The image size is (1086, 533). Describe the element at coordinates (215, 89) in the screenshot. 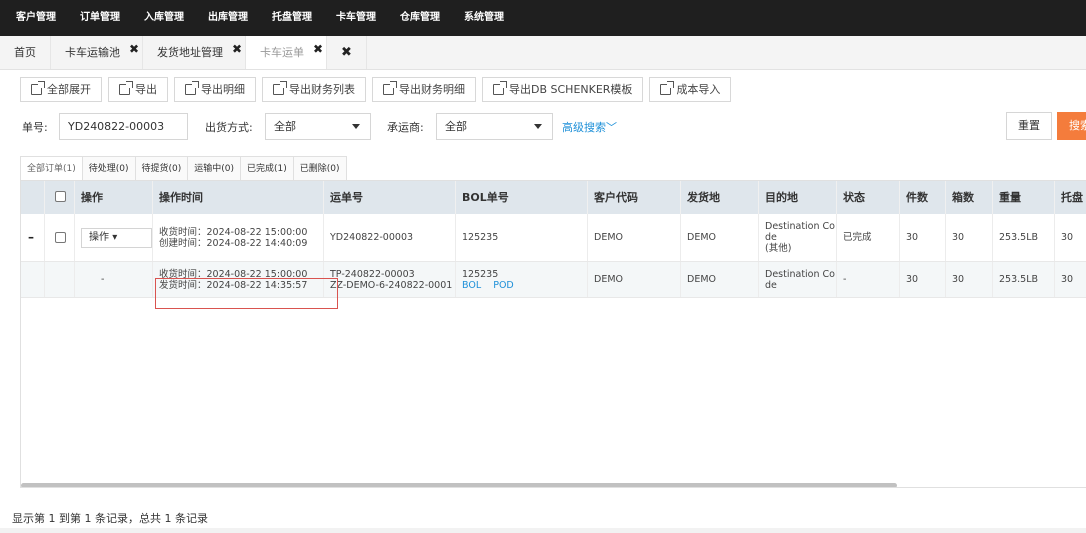

I see `export-detail-button: 导出明细` at that location.